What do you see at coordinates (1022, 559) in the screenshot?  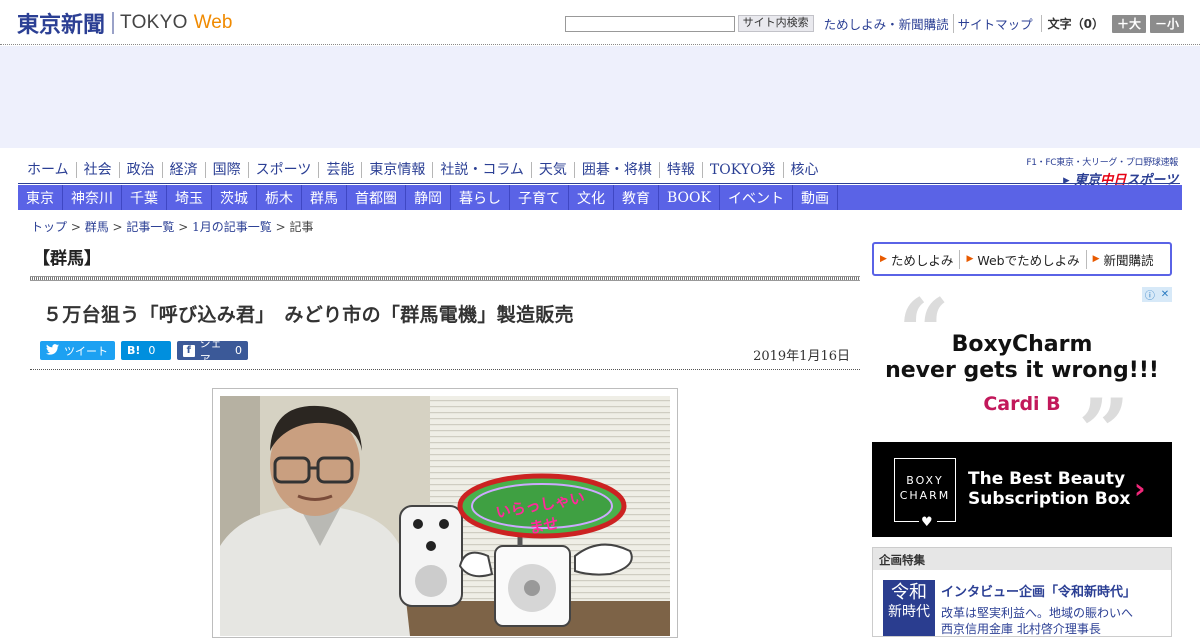 I see `feature-heading: 企画特集` at bounding box center [1022, 559].